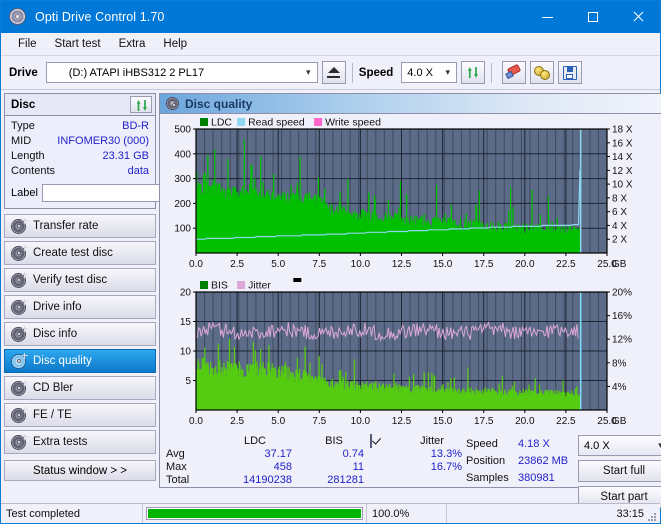  I want to click on sidebar-item-transfer-rate: Transfer rate, so click(80, 226).